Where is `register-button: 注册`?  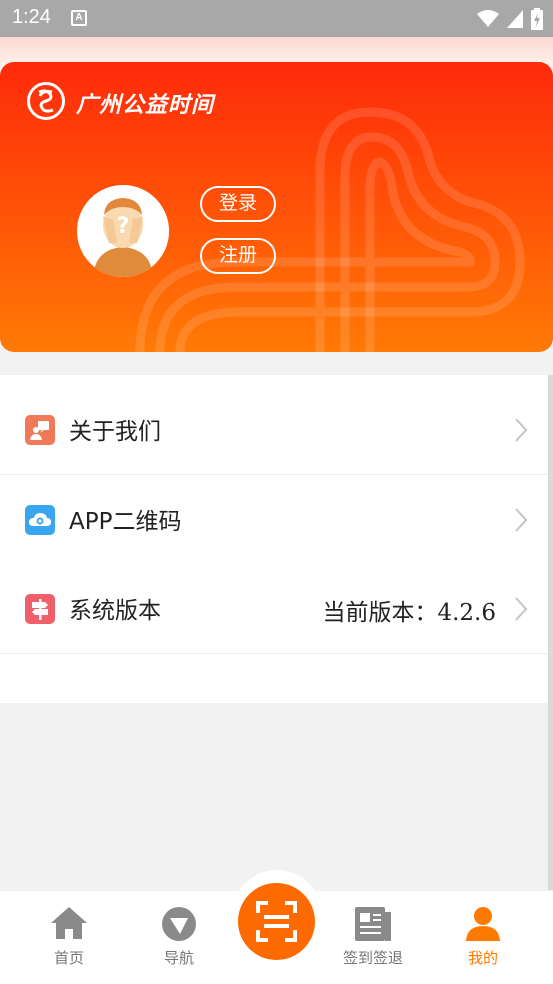
register-button: 注册 is located at coordinates (238, 256).